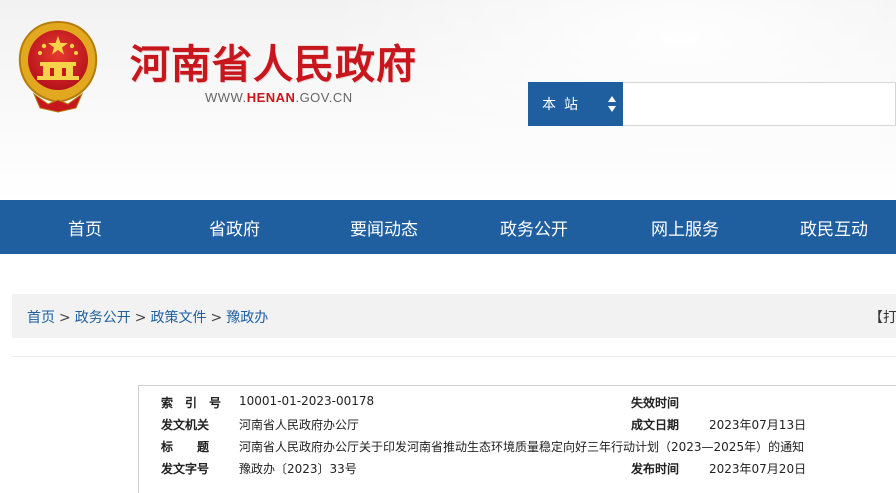 The height and width of the screenshot is (493, 896). What do you see at coordinates (58, 66) in the screenshot?
I see `national-emblem-icon` at bounding box center [58, 66].